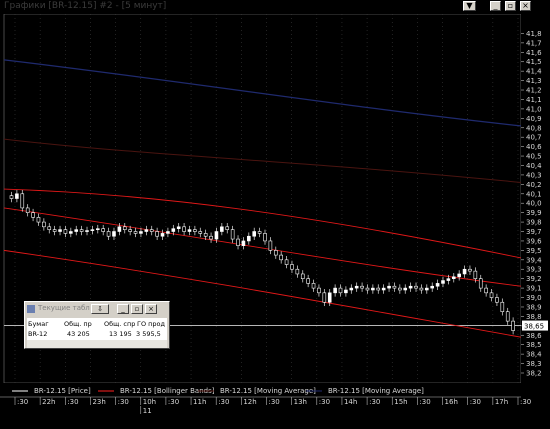 This screenshot has width=550, height=429. Describe the element at coordinates (38, 324) in the screenshot. I see `column-header: Бумаг` at that location.